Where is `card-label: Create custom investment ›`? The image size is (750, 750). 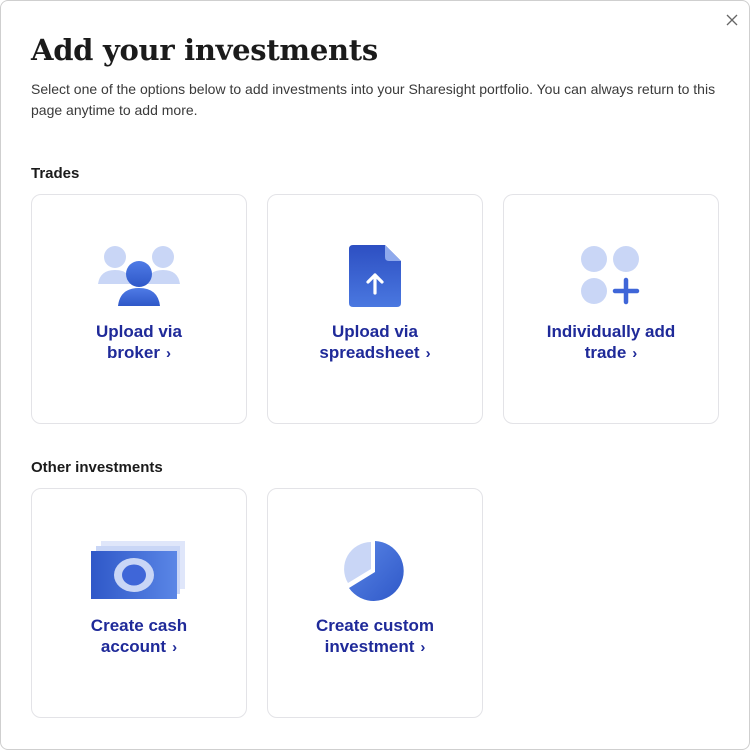
card-label: Create custom investment › is located at coordinates (375, 636).